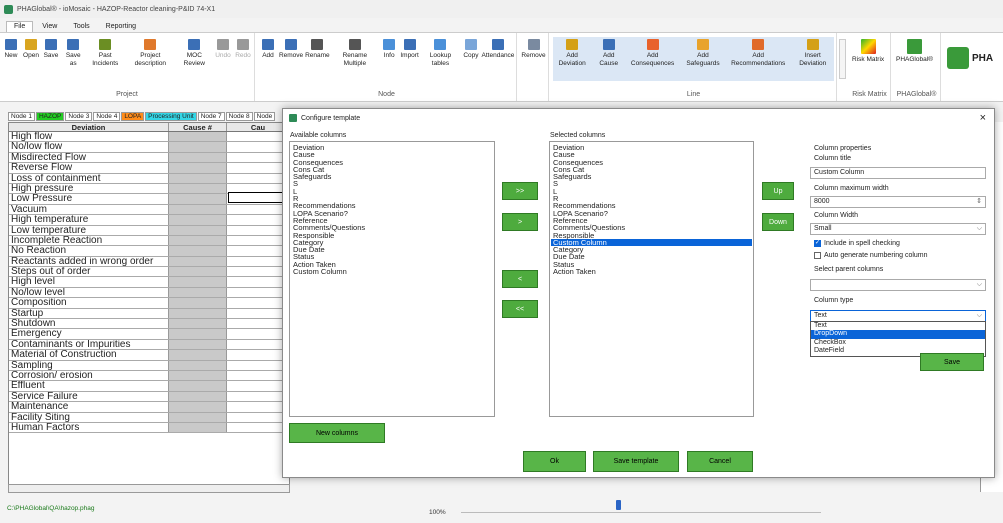  Describe the element at coordinates (89, 209) in the screenshot. I see `deviation-cell: Vacuum` at that location.